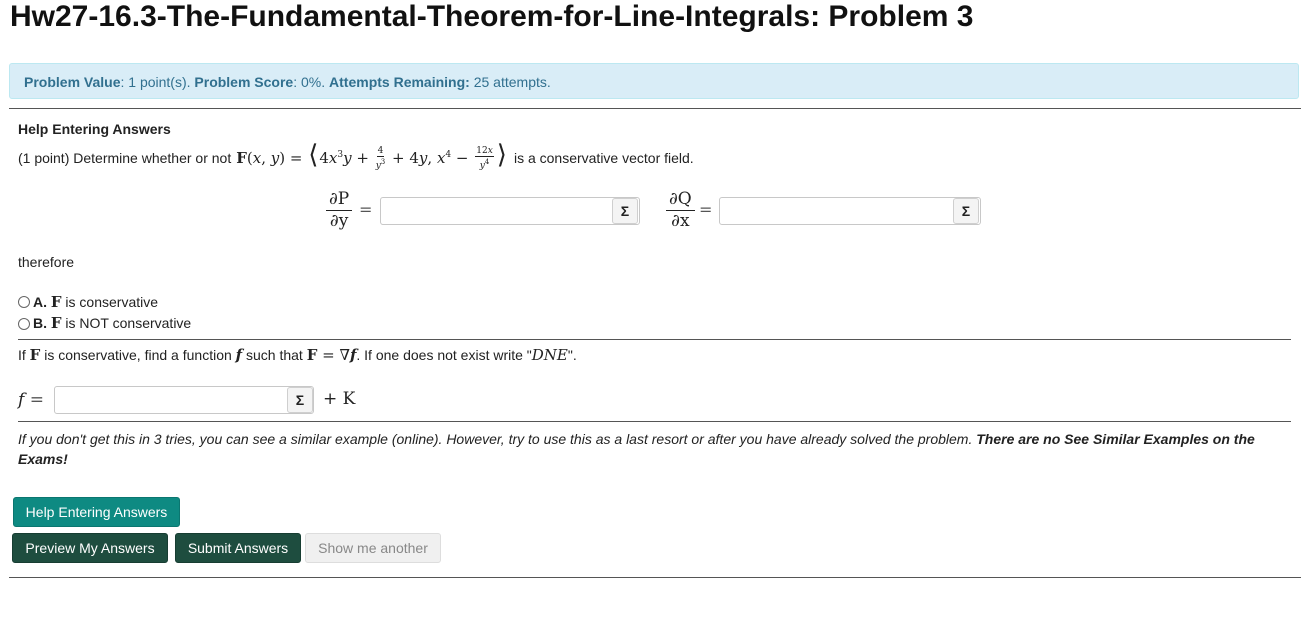 This screenshot has width=1316, height=621. What do you see at coordinates (90, 548) in the screenshot?
I see `preview-answers-button: Preview My Answers` at bounding box center [90, 548].